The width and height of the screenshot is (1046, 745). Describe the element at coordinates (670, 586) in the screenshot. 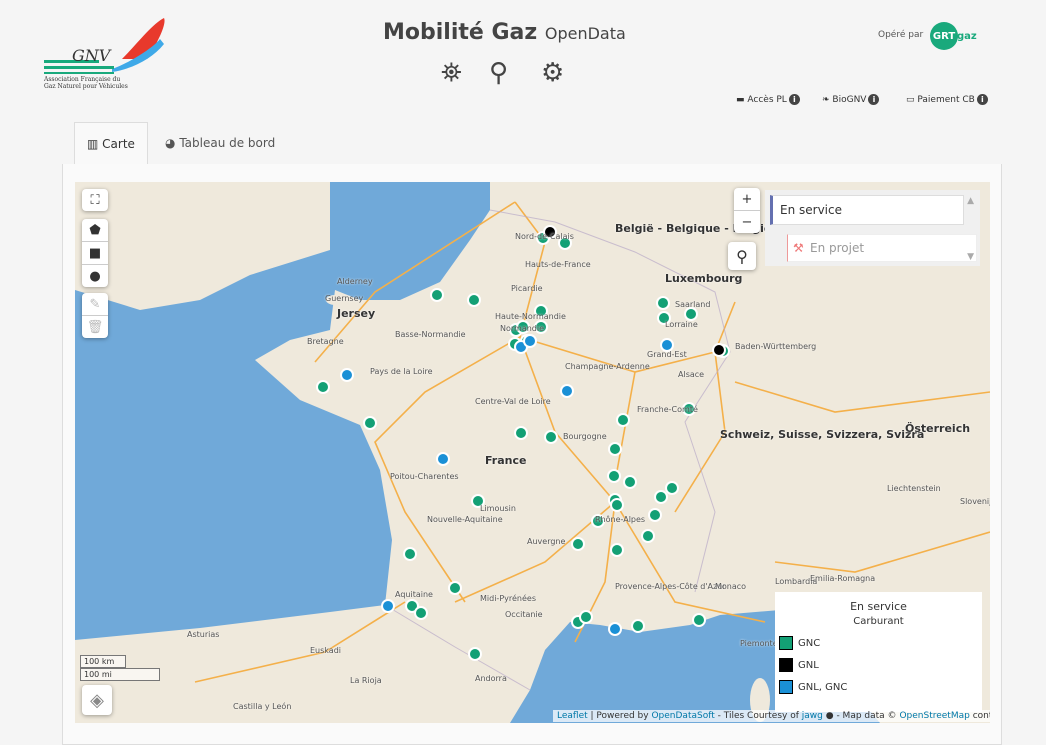

I see `place-label: Provence-Alpes-Côte d'Azur` at that location.